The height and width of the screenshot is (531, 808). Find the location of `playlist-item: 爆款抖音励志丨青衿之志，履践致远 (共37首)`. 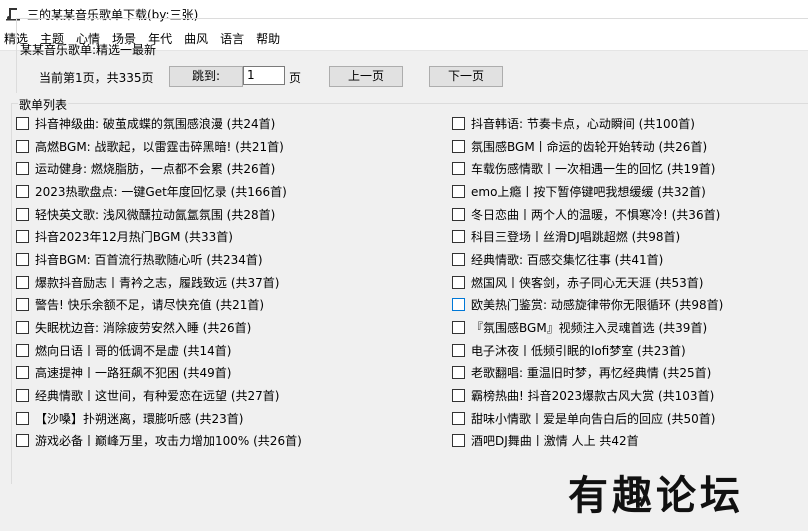

playlist-item: 爆款抖音励志丨青衿之志，履践致远 (共37首) is located at coordinates (159, 282).